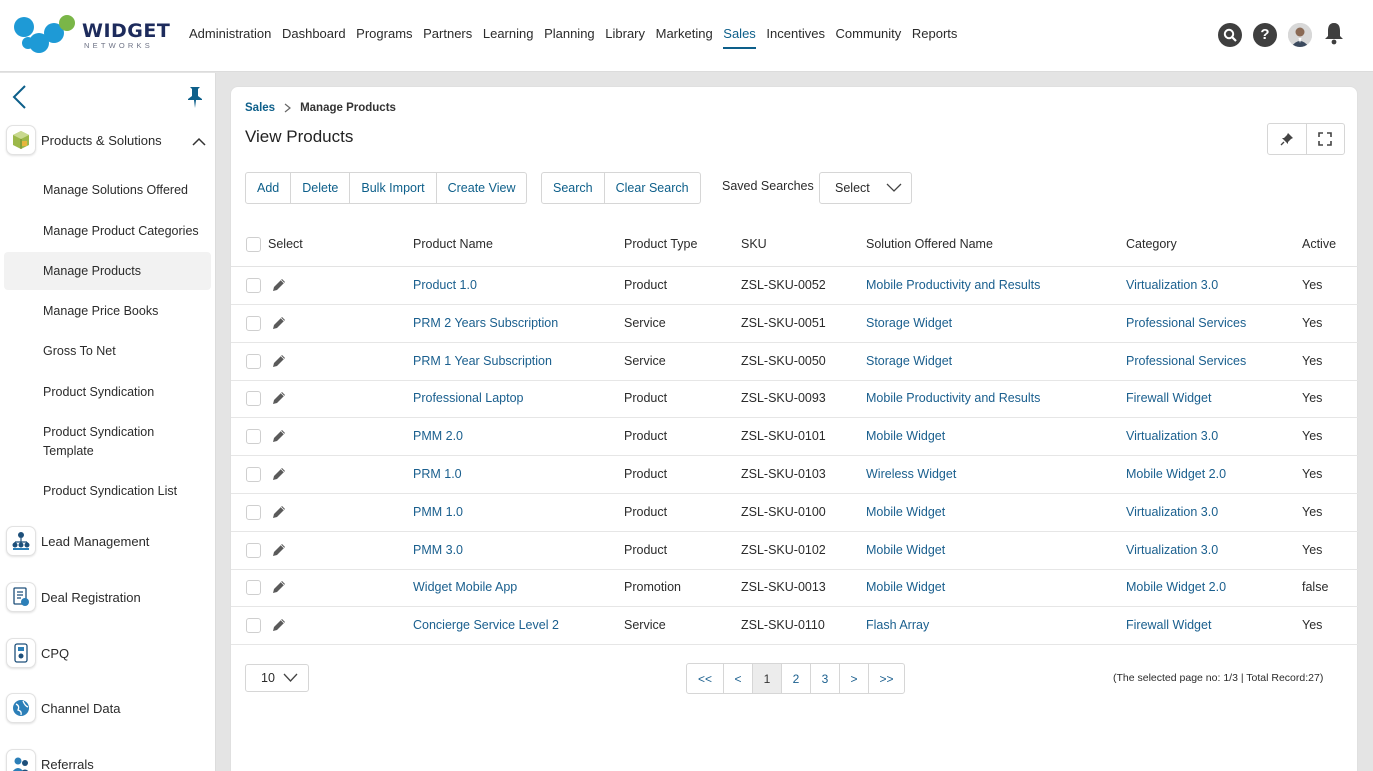 The width and height of the screenshot is (1373, 771). I want to click on sidebar-item-manage-solutions: Manage Solutions Offered, so click(115, 190).